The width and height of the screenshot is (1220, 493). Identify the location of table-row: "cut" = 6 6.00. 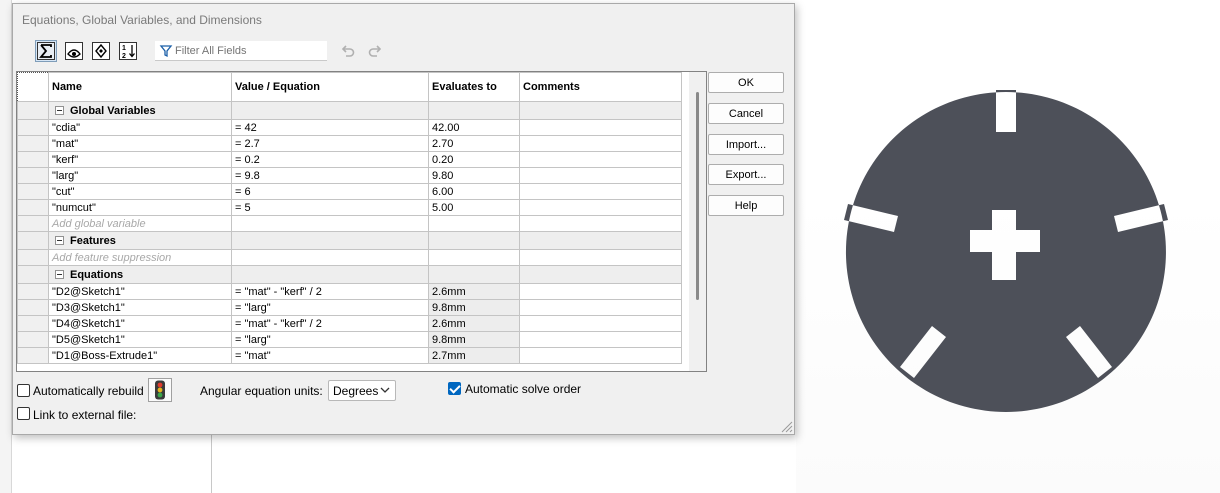
(349, 191).